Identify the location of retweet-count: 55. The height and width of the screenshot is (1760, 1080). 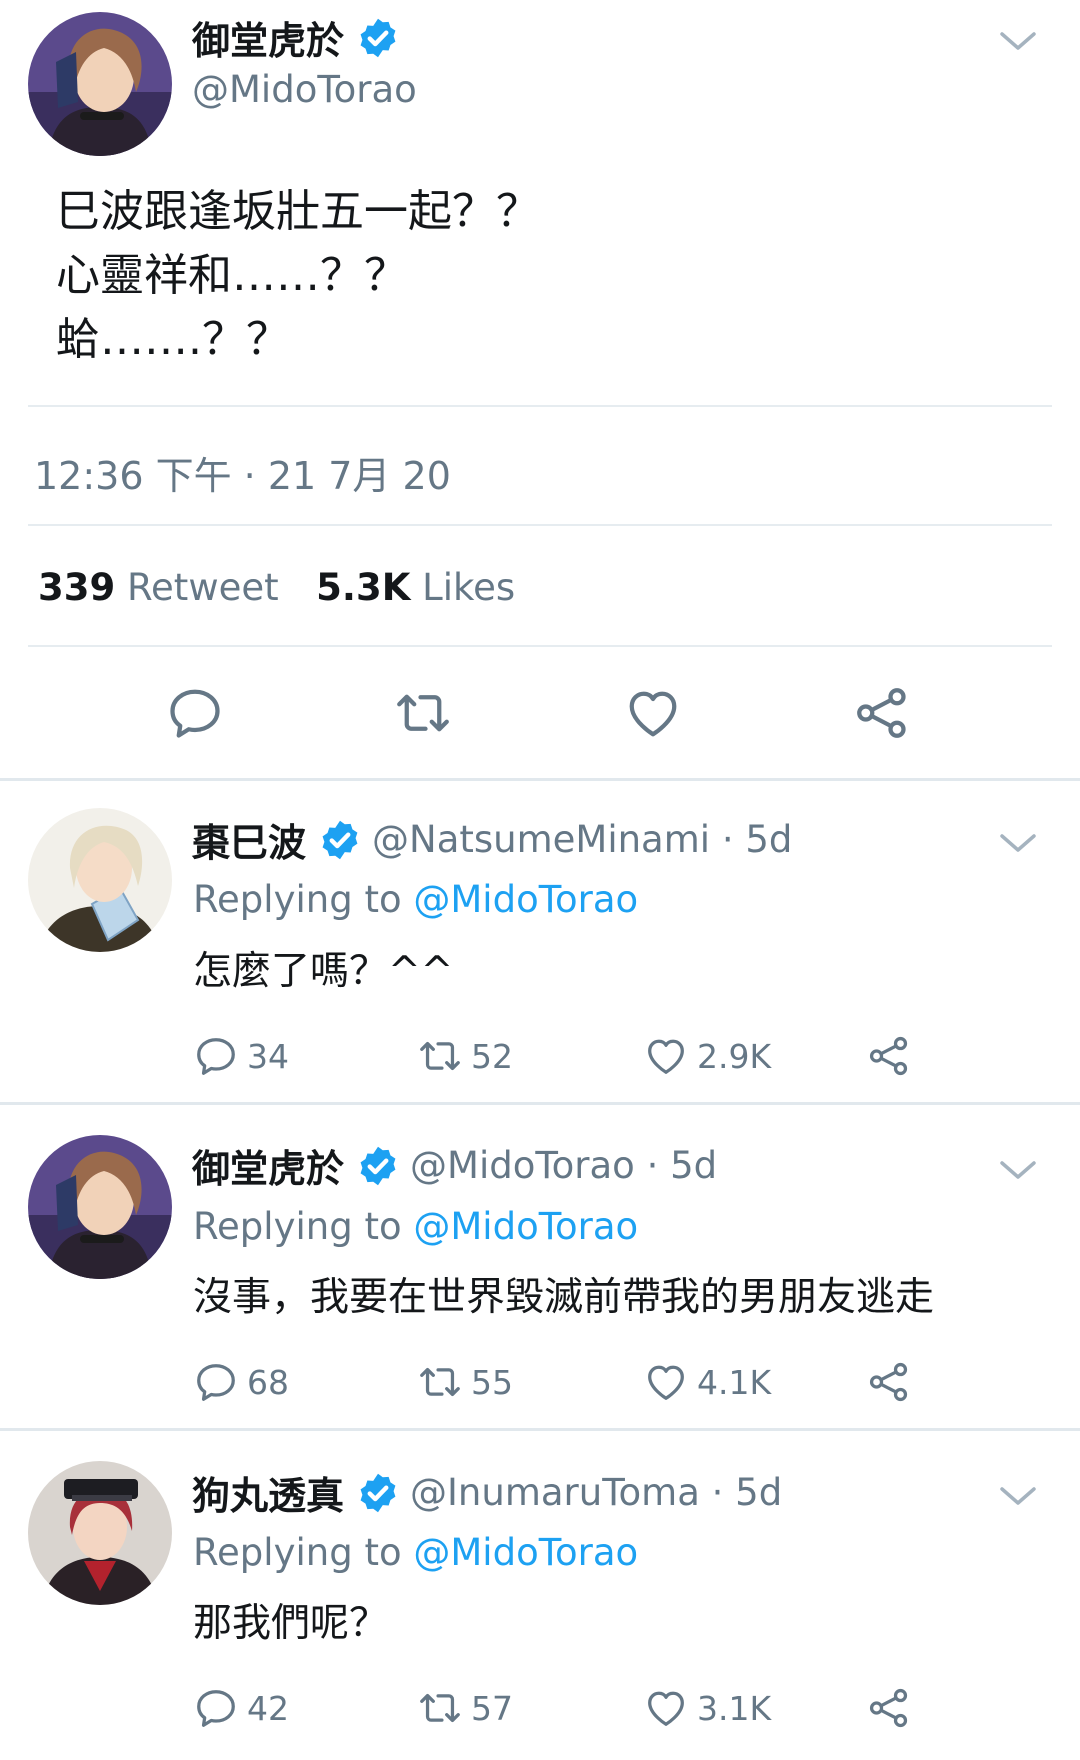
(492, 1382).